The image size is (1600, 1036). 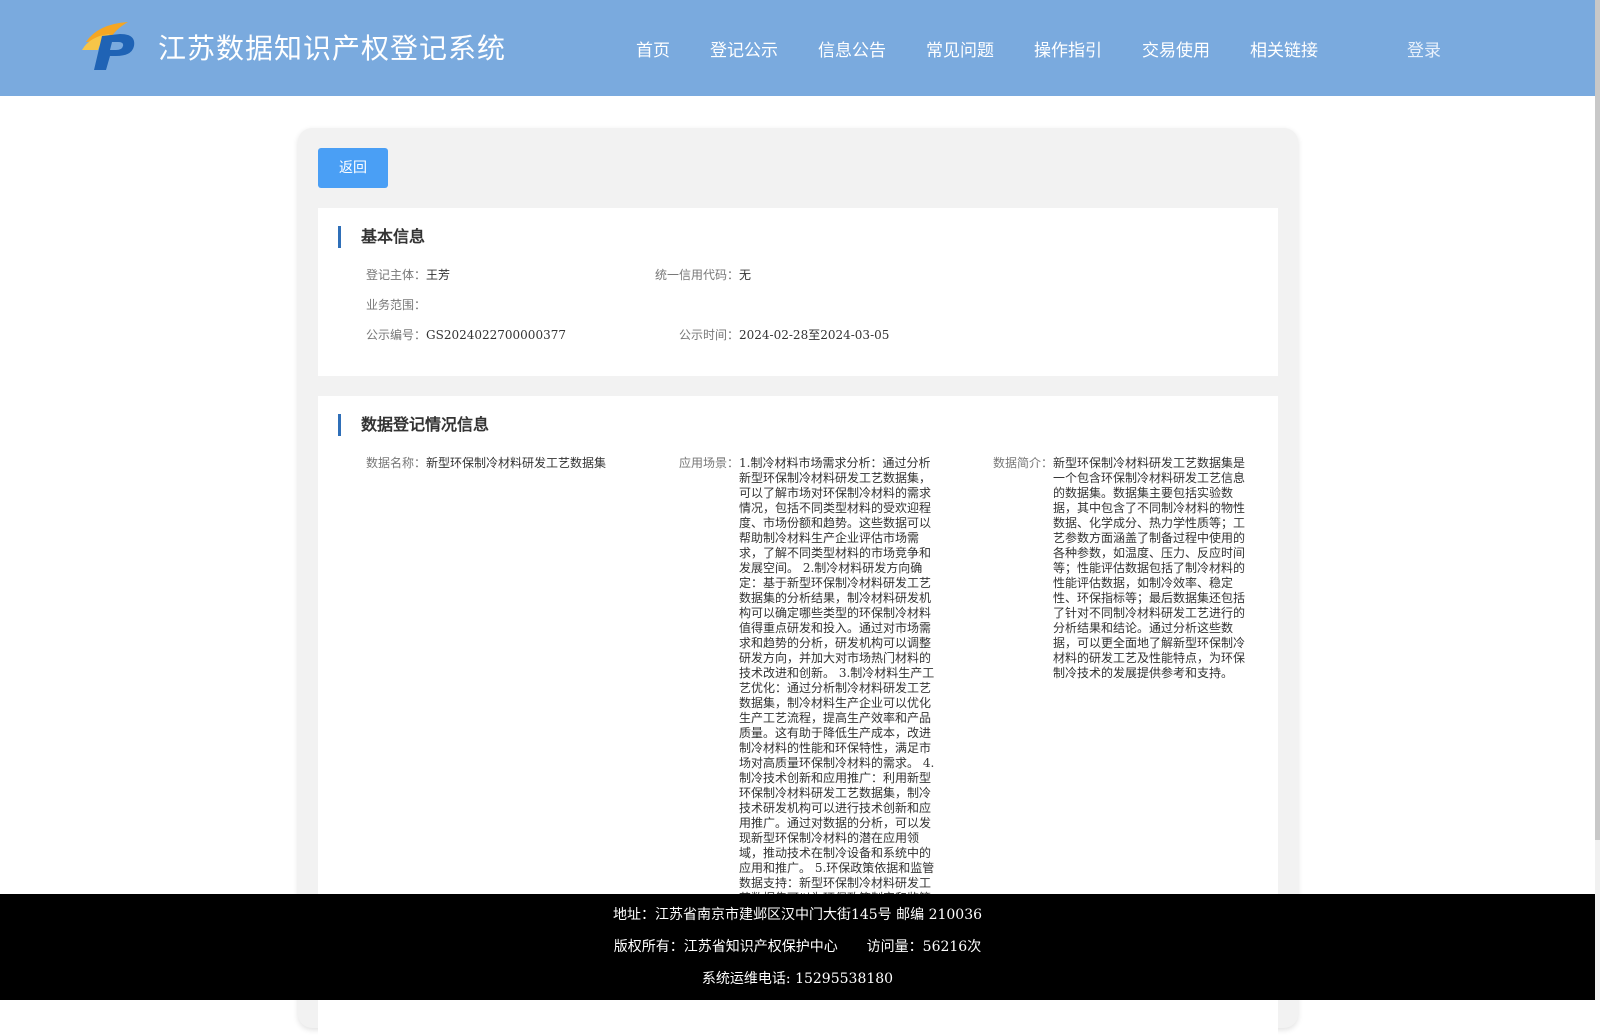 I want to click on nav-announcements: 信息公告, so click(x=852, y=48).